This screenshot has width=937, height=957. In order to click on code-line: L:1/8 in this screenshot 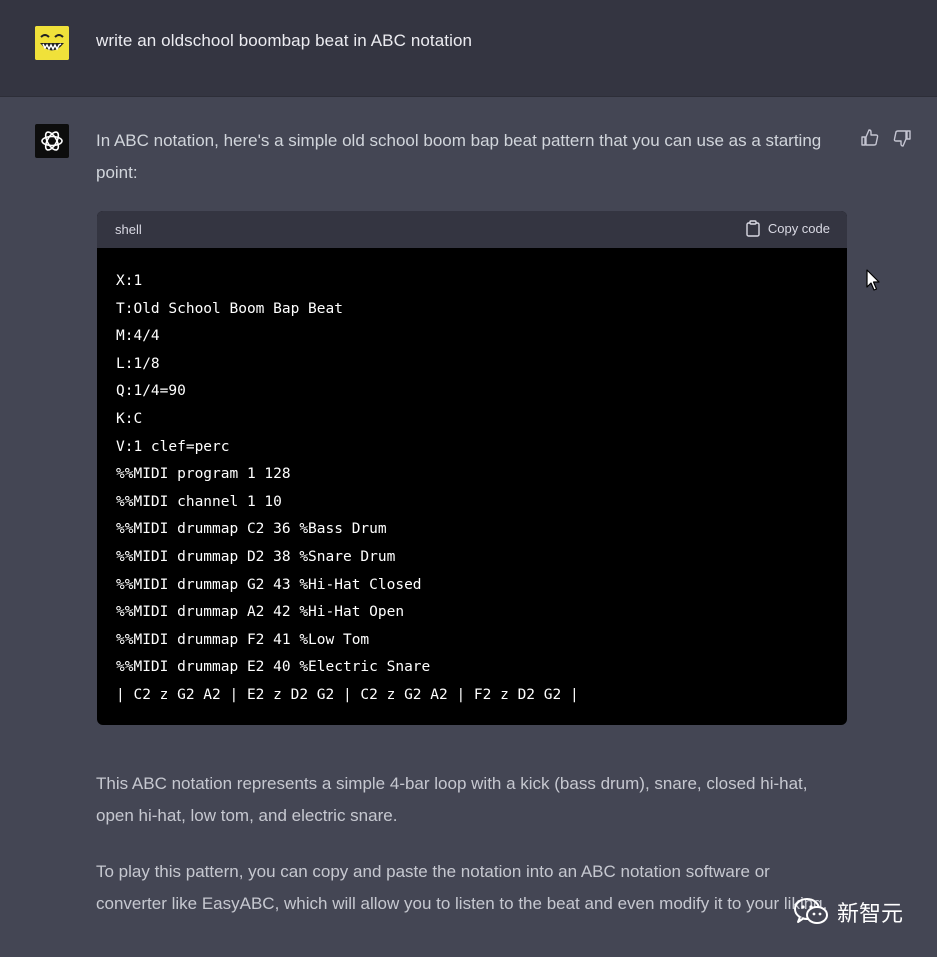, I will do `click(138, 363)`.